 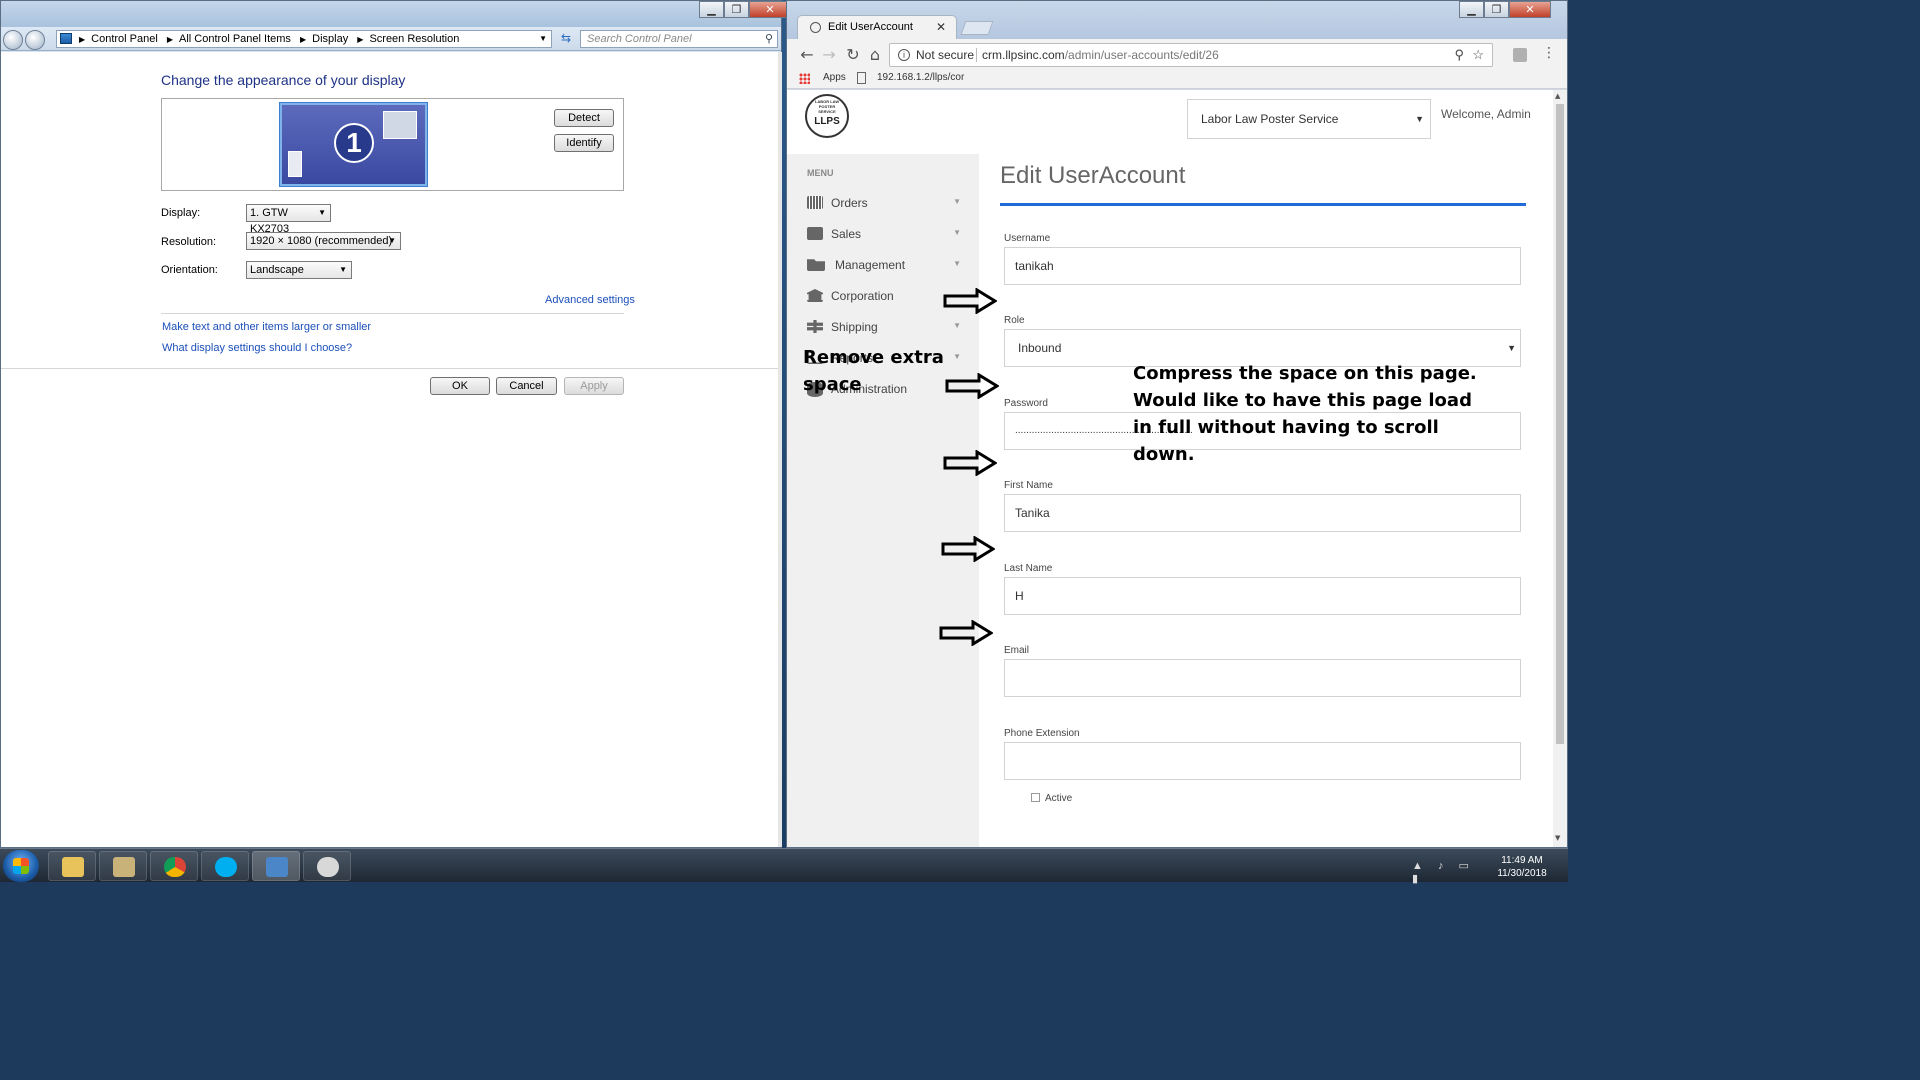 What do you see at coordinates (1262, 266) in the screenshot?
I see `username-field: tanikah` at bounding box center [1262, 266].